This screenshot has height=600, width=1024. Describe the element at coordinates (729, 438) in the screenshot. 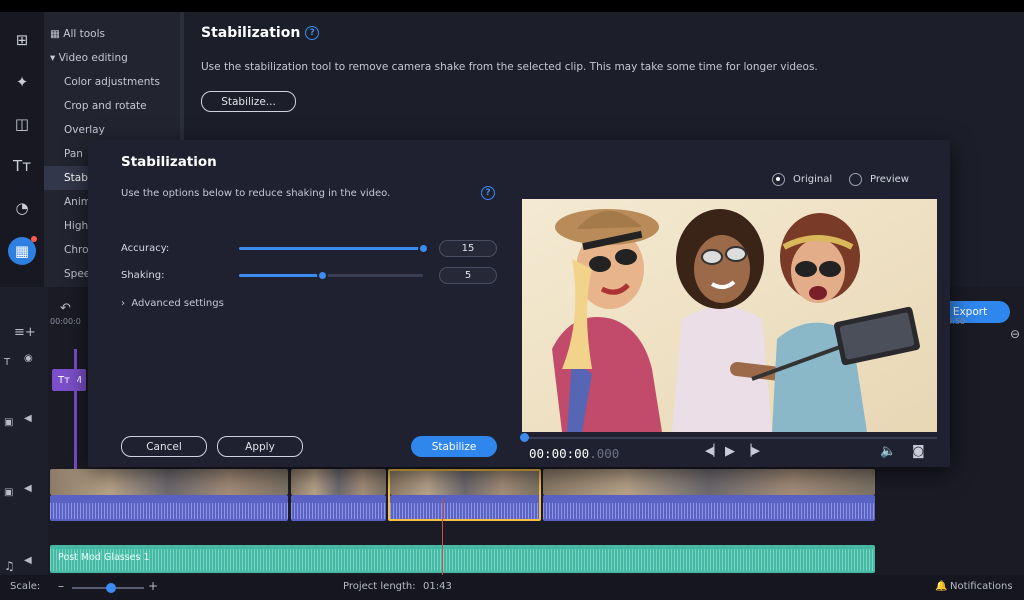

I see `playback-progress` at that location.